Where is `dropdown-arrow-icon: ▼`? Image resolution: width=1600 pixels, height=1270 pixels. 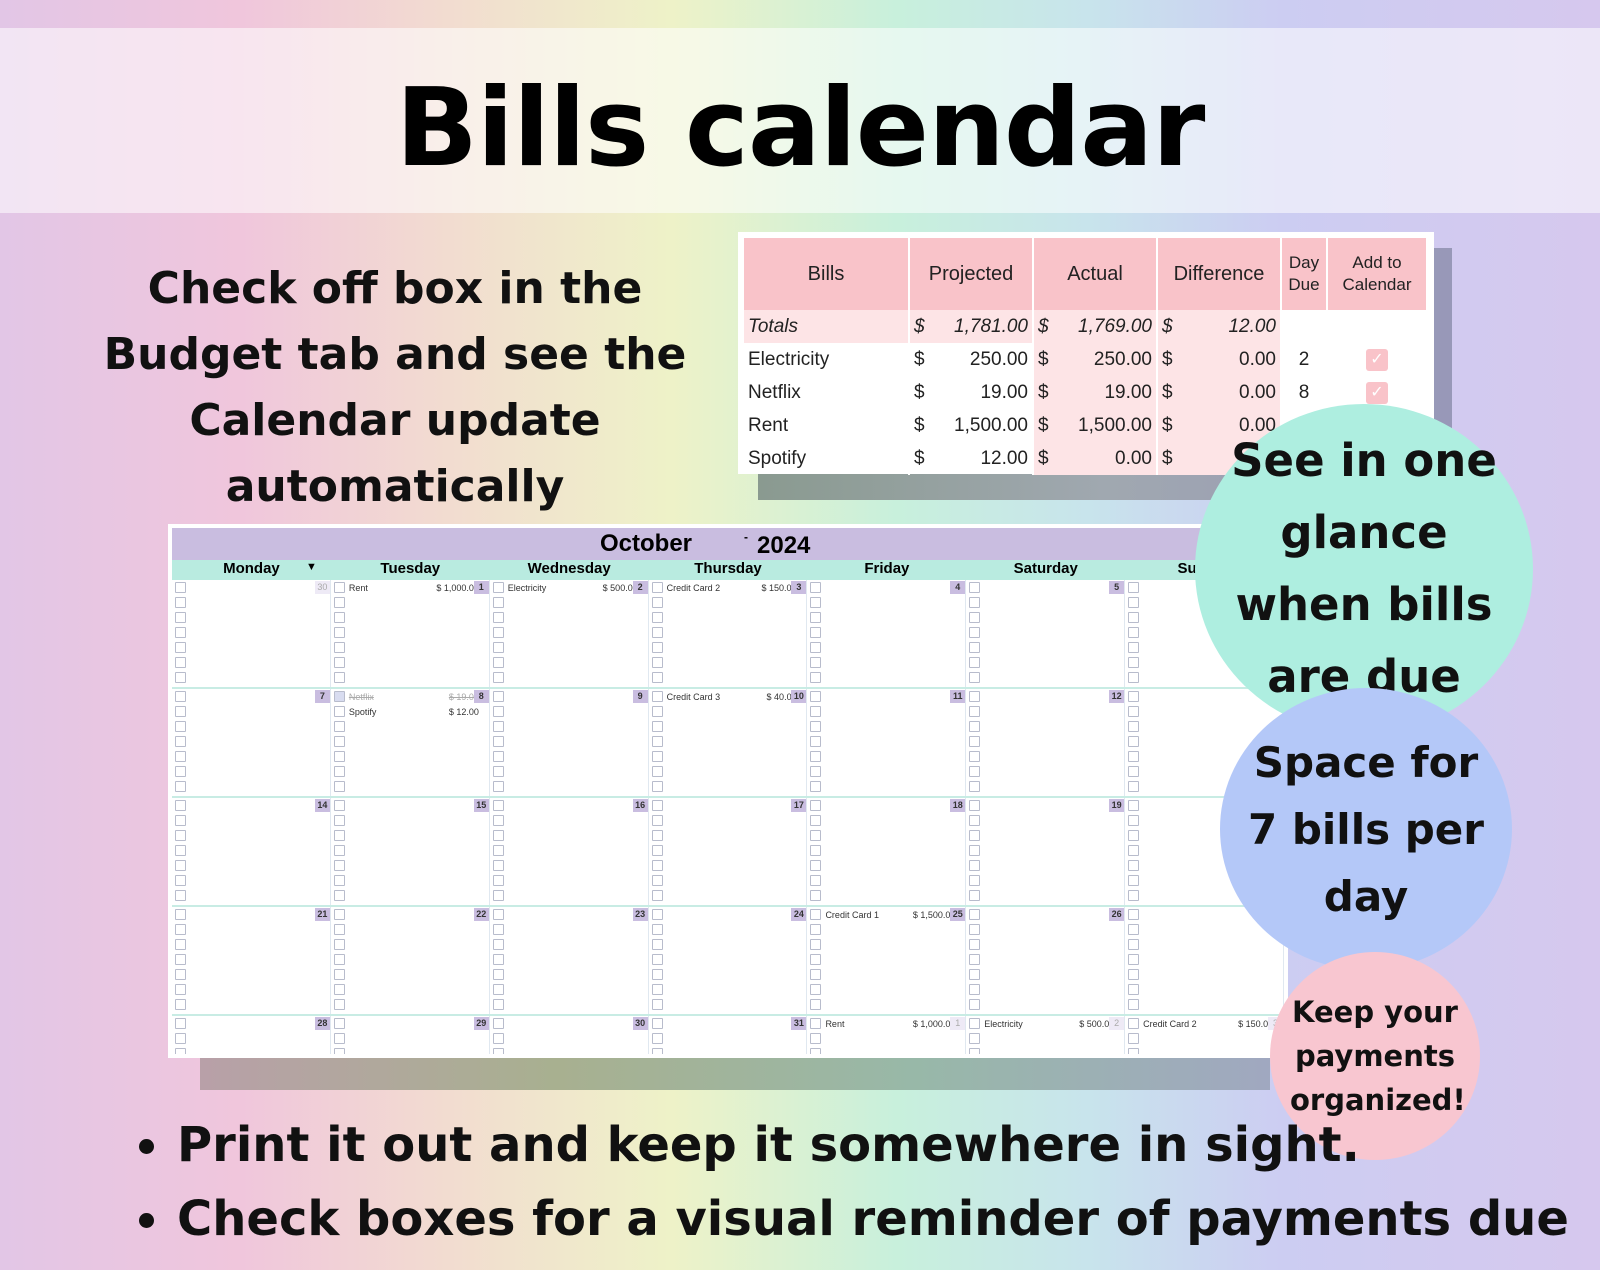
dropdown-arrow-icon: ▼ is located at coordinates (311, 567).